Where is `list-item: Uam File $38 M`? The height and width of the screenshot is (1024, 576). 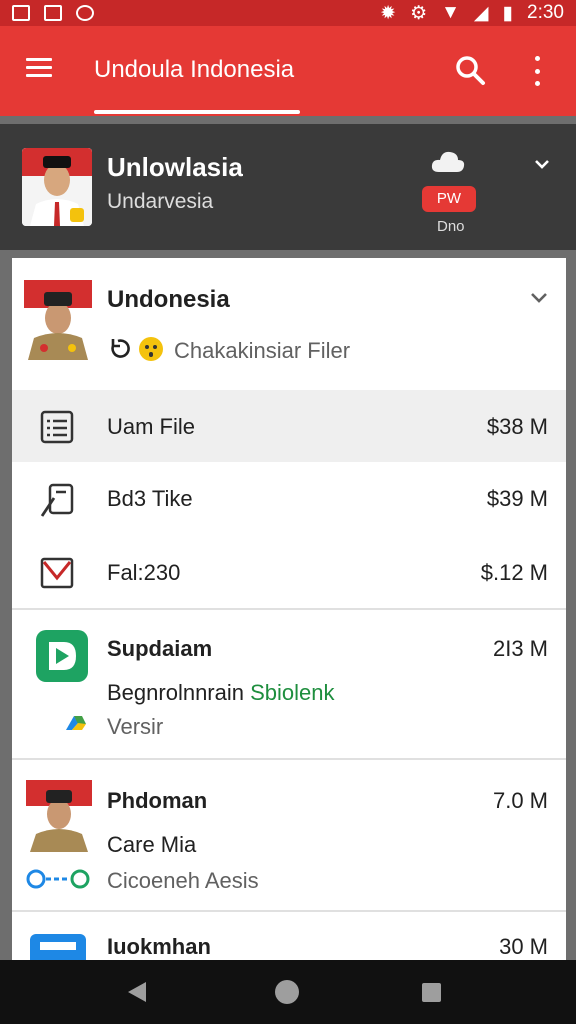
list-item: Uam File $38 M is located at coordinates (289, 426).